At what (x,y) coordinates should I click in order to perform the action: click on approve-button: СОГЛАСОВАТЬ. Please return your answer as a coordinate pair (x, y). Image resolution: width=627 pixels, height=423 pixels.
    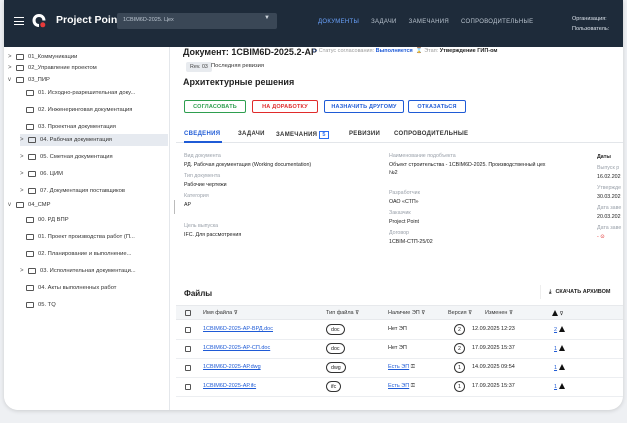
    Looking at the image, I should click on (215, 106).